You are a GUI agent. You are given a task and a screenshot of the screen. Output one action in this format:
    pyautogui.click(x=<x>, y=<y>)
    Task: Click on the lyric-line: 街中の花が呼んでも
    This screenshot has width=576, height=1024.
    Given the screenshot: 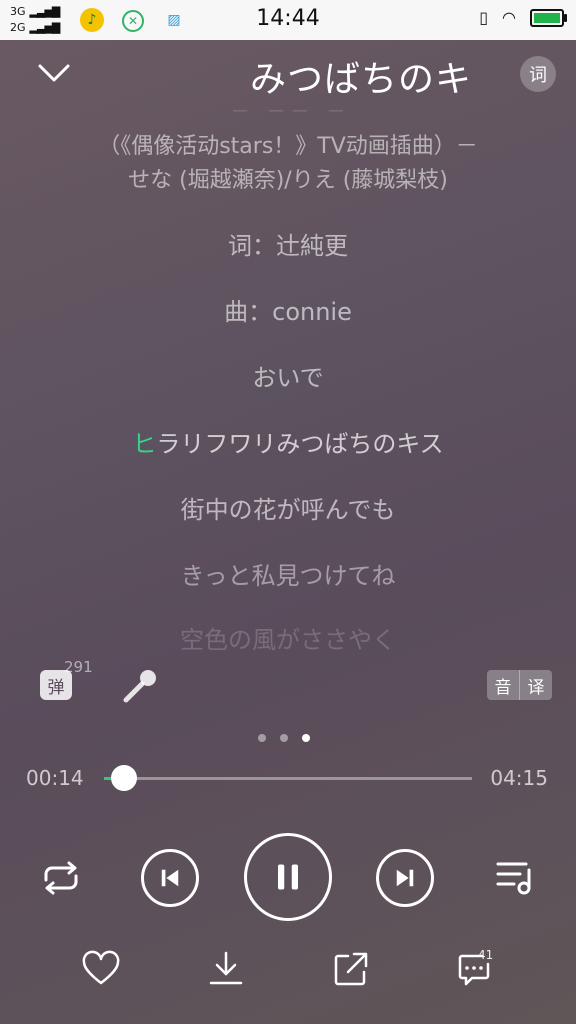 What is the action you would take?
    pyautogui.click(x=288, y=510)
    